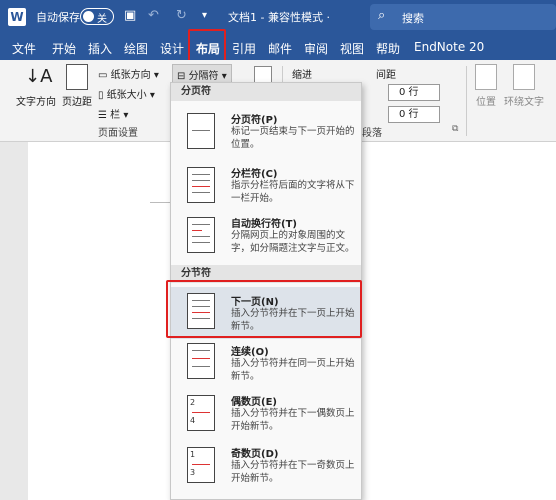  Describe the element at coordinates (352, 48) in the screenshot. I see `tab-view: 视图` at that location.